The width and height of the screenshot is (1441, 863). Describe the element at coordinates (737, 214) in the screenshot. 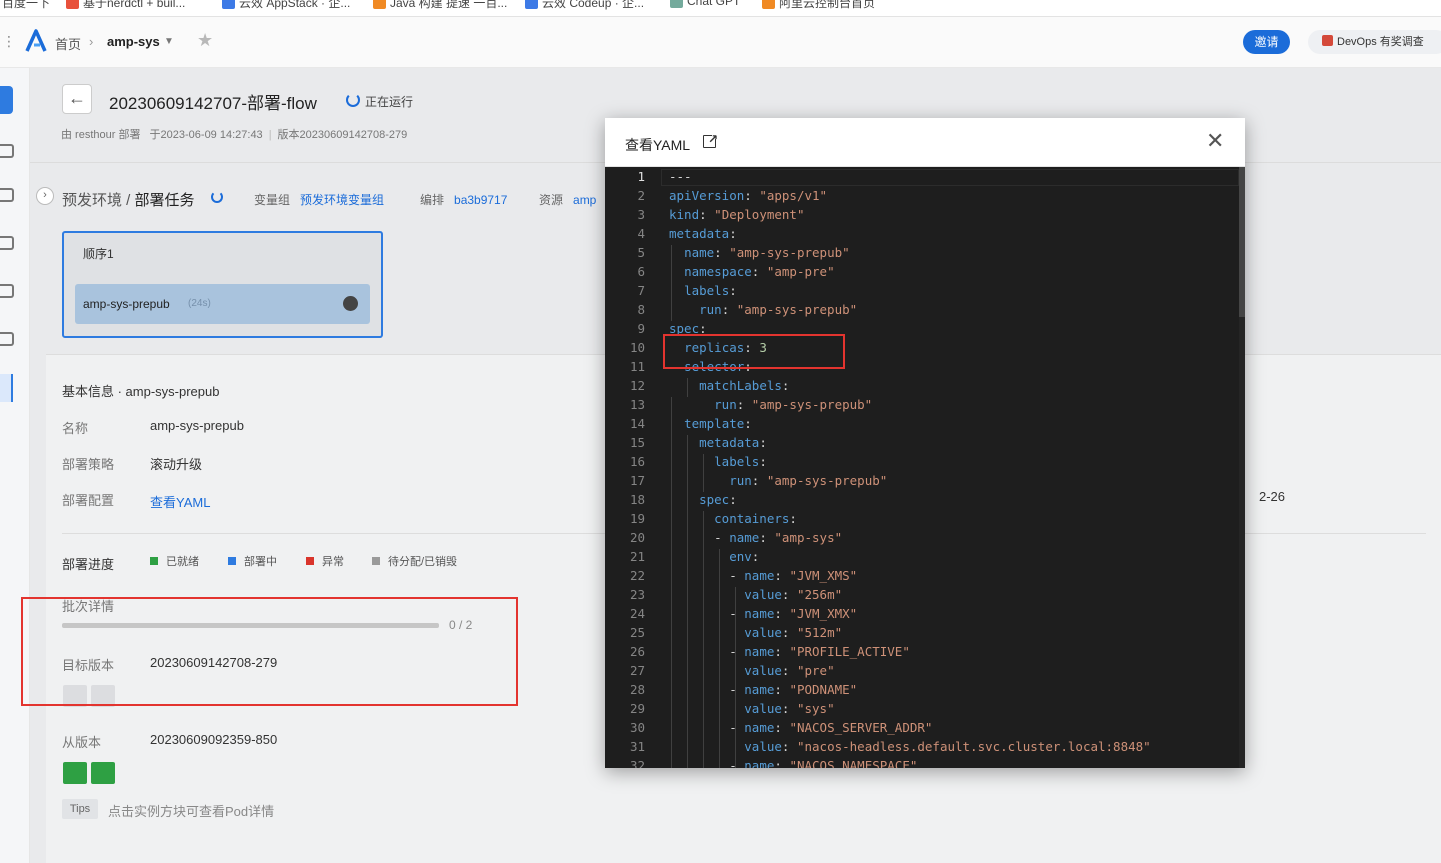

I see `yaml-line: kind: "Deployment"` at that location.